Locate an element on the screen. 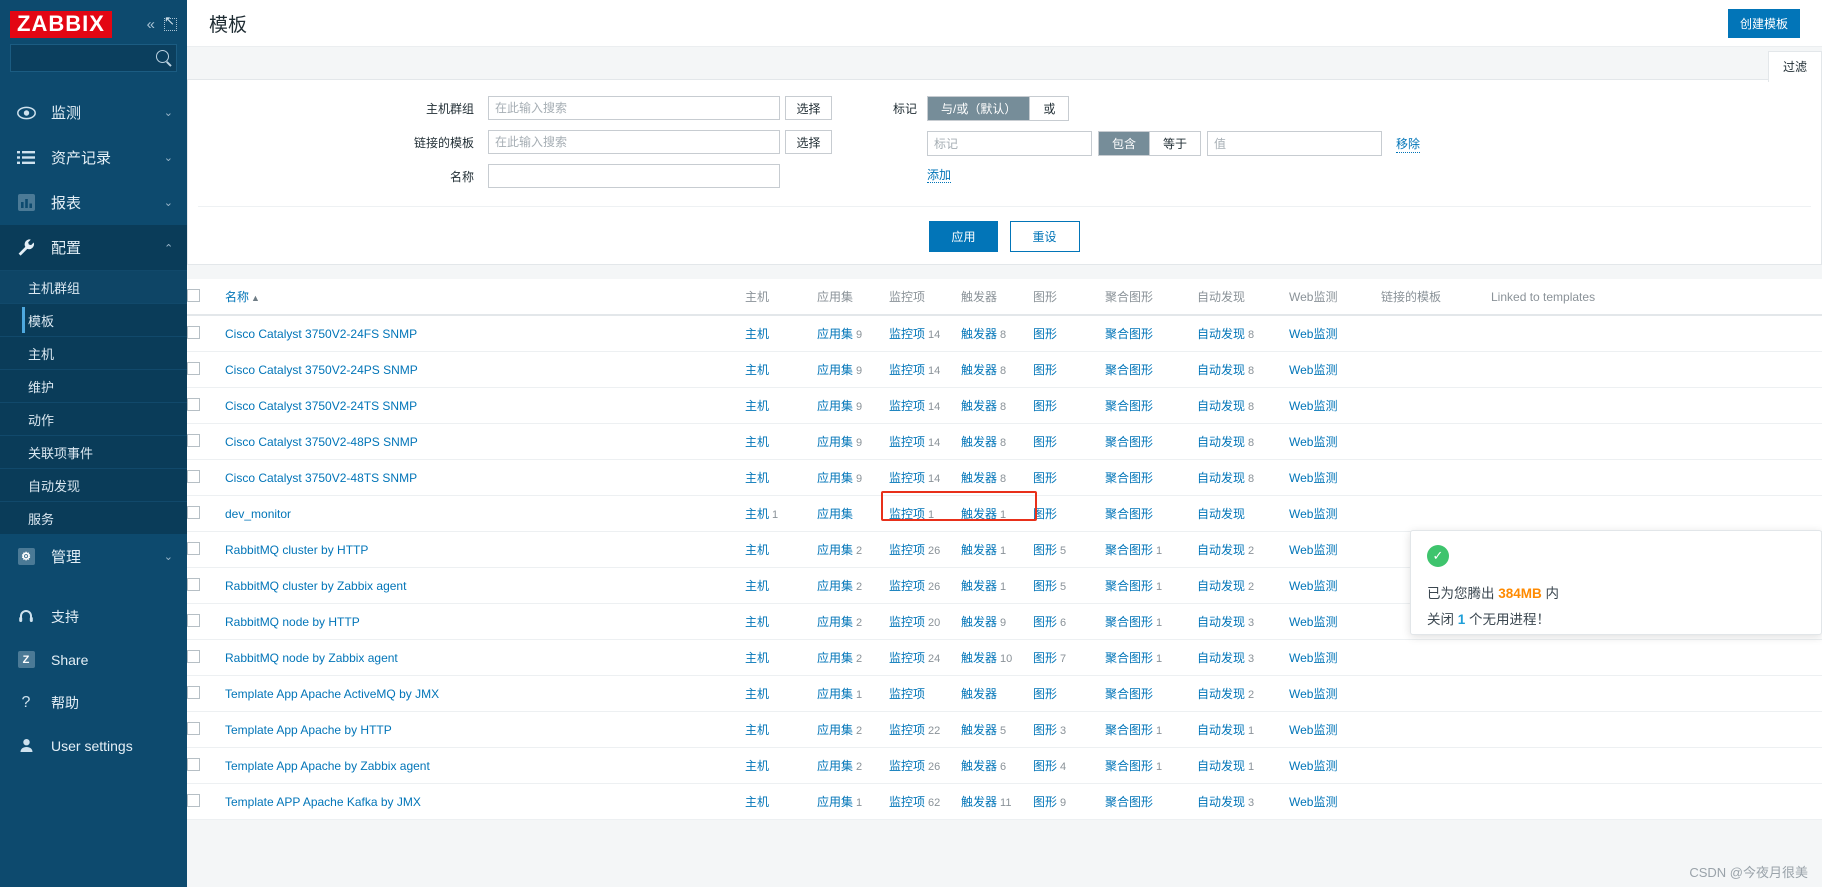 This screenshot has height=887, width=1822. sidebar-subitem-discovery: 自动发现 is located at coordinates (93, 484).